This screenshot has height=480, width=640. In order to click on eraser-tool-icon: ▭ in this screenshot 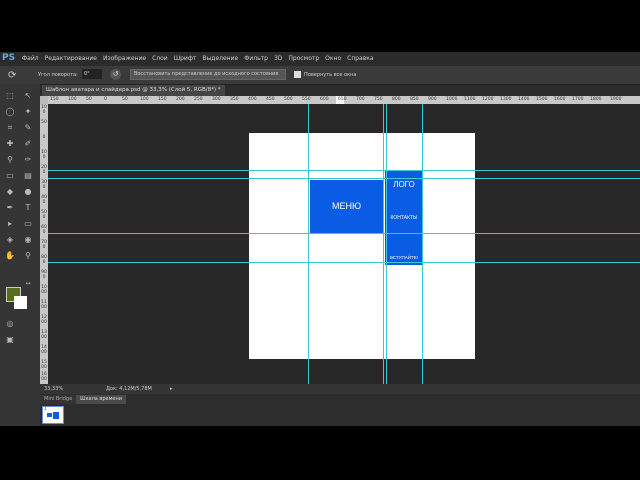, I will do `click(10, 176)`.